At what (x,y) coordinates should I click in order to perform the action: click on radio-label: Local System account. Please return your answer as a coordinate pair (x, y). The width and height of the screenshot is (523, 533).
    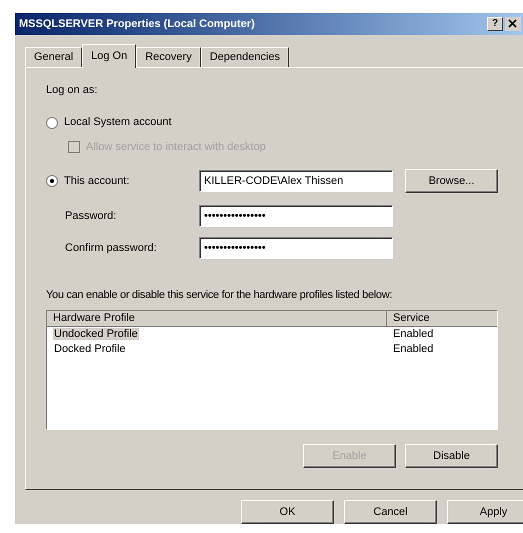
    Looking at the image, I should click on (118, 122).